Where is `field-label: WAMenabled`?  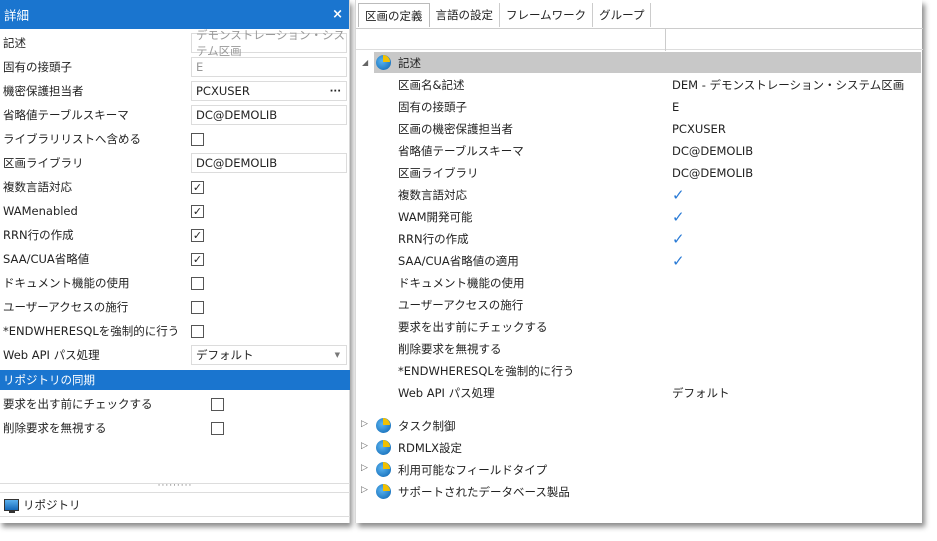 field-label: WAMenabled is located at coordinates (40, 211).